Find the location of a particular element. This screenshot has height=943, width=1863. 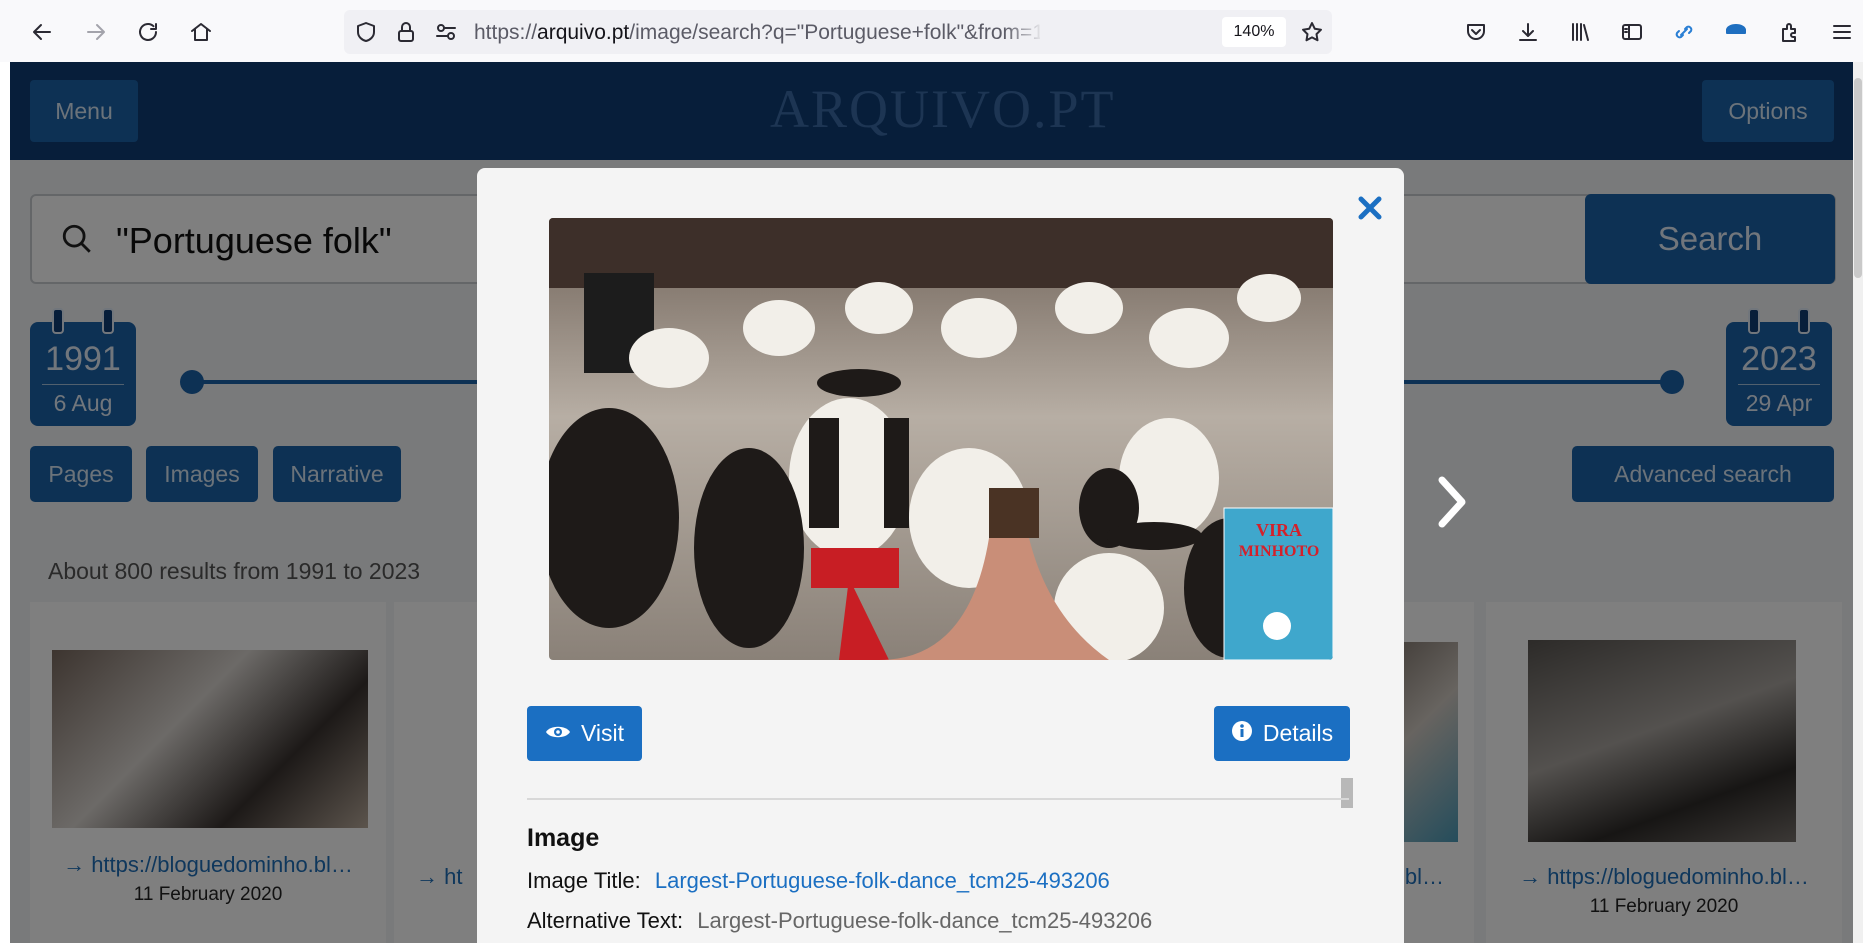

divider is located at coordinates (938, 799).